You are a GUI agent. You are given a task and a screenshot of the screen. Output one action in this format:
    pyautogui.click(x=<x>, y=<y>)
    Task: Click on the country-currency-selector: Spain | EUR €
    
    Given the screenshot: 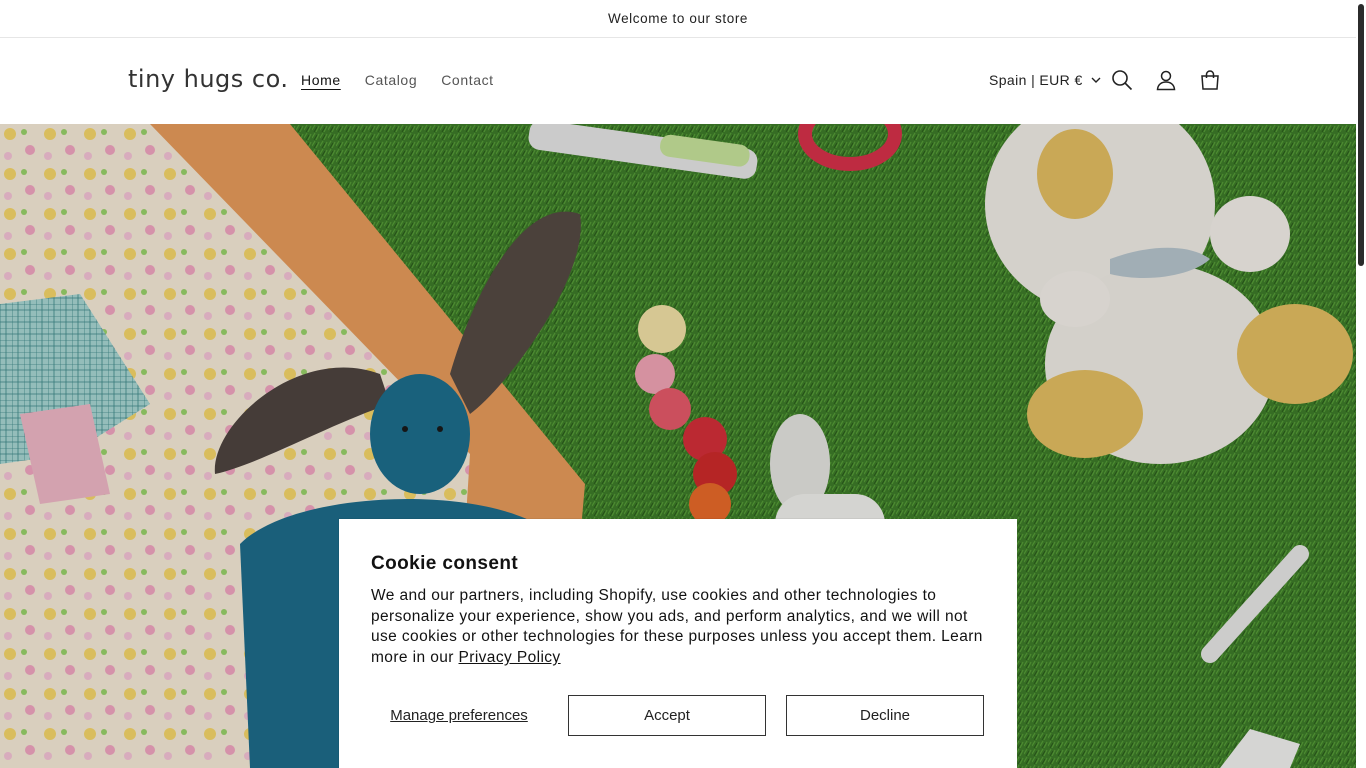 What is the action you would take?
    pyautogui.click(x=1045, y=80)
    